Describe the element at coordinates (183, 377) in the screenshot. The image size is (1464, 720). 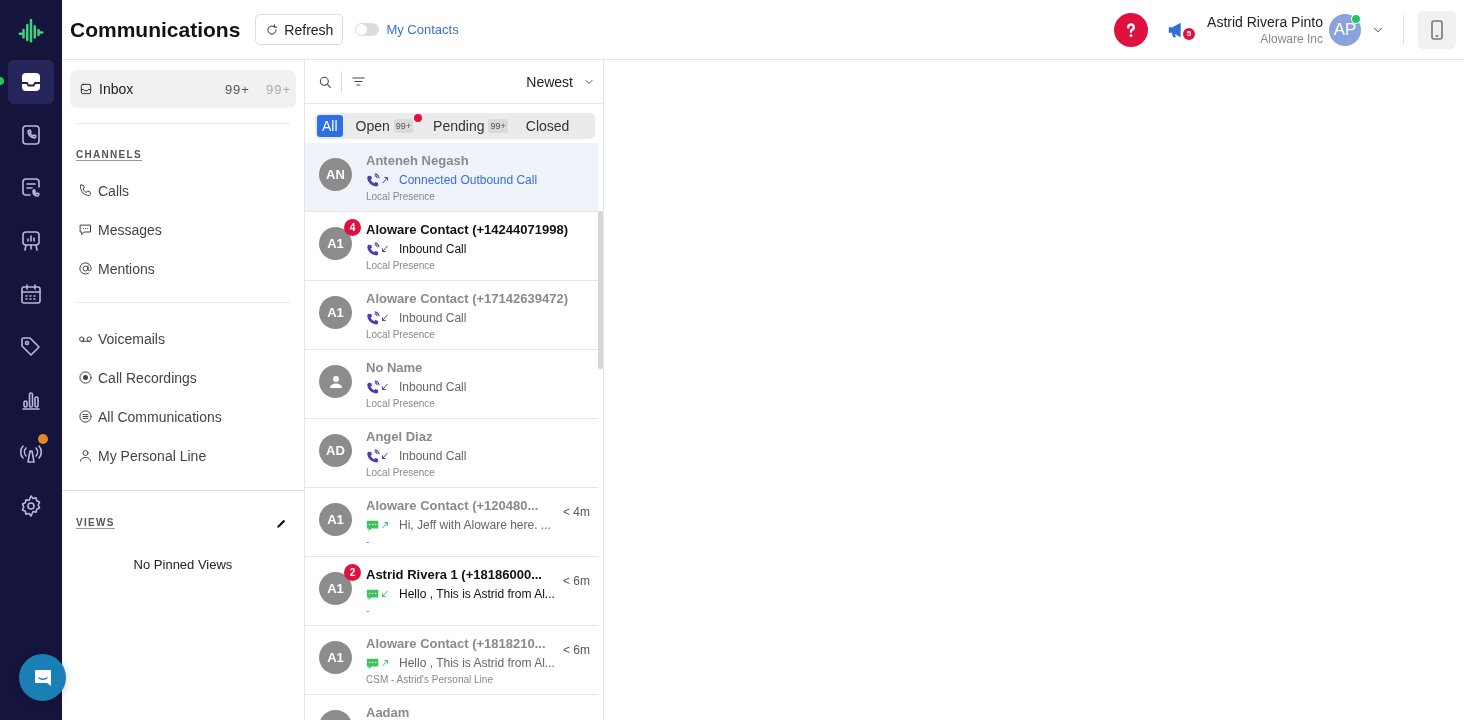
I see `sidebar-item: Call Recordings` at that location.